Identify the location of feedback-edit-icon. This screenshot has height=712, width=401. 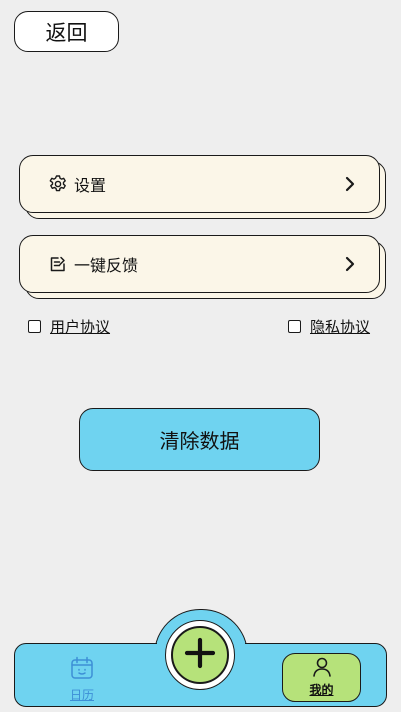
(58, 264).